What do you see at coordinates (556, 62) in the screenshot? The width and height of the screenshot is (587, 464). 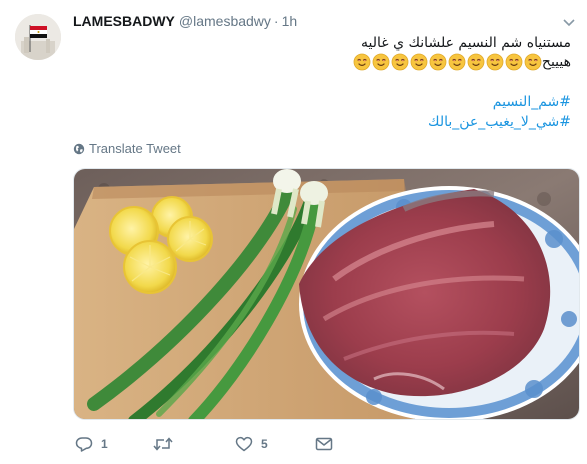 I see `tweet-text-word: هيييح` at bounding box center [556, 62].